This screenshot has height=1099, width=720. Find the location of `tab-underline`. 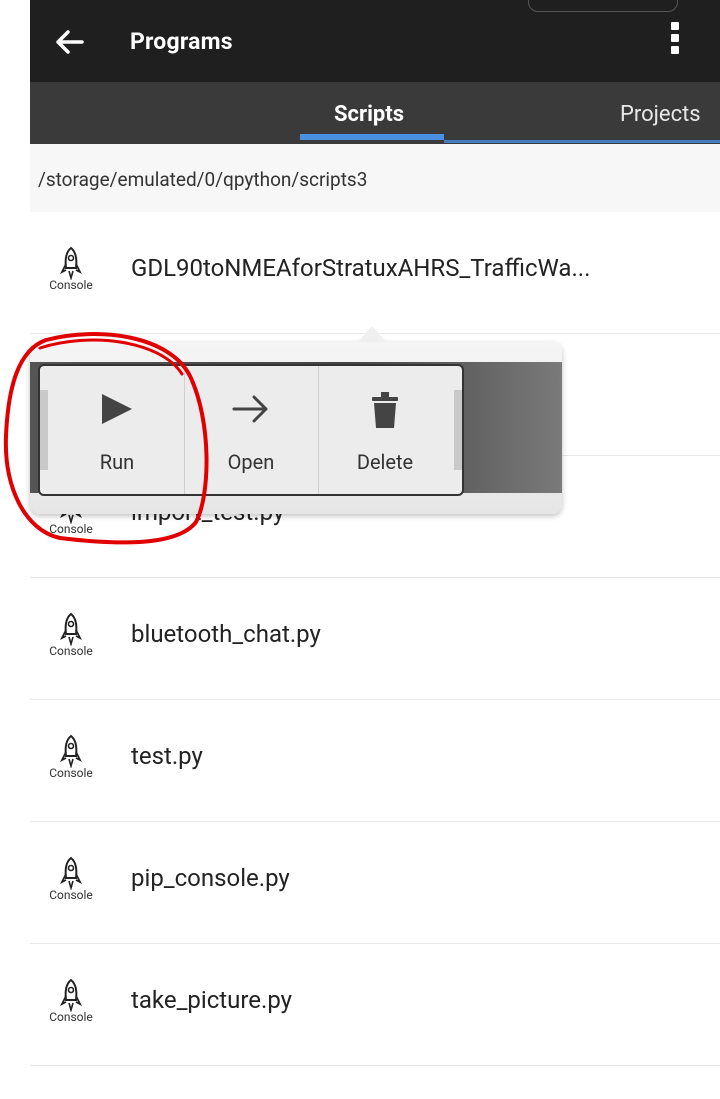

tab-underline is located at coordinates (582, 141).